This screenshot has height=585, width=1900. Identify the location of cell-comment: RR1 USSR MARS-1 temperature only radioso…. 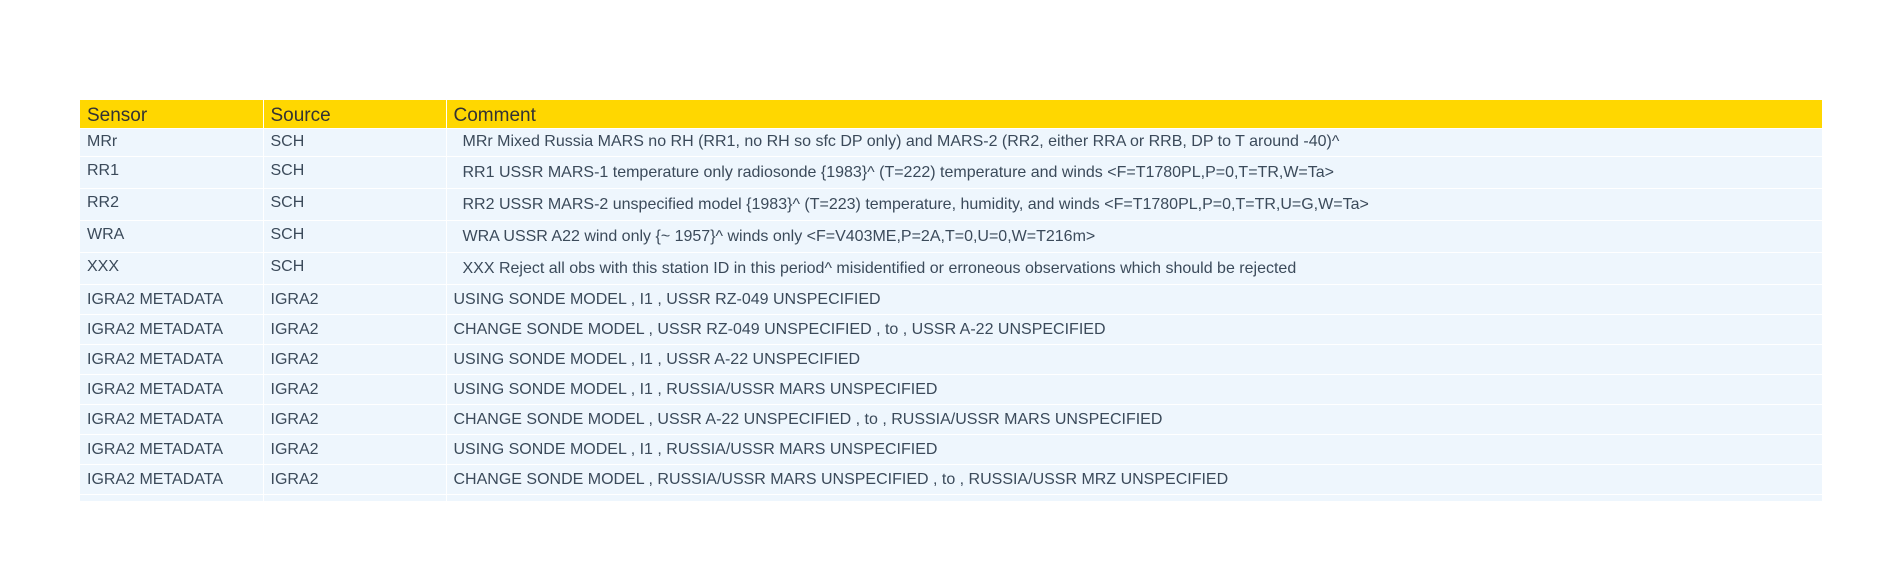
(1133, 172).